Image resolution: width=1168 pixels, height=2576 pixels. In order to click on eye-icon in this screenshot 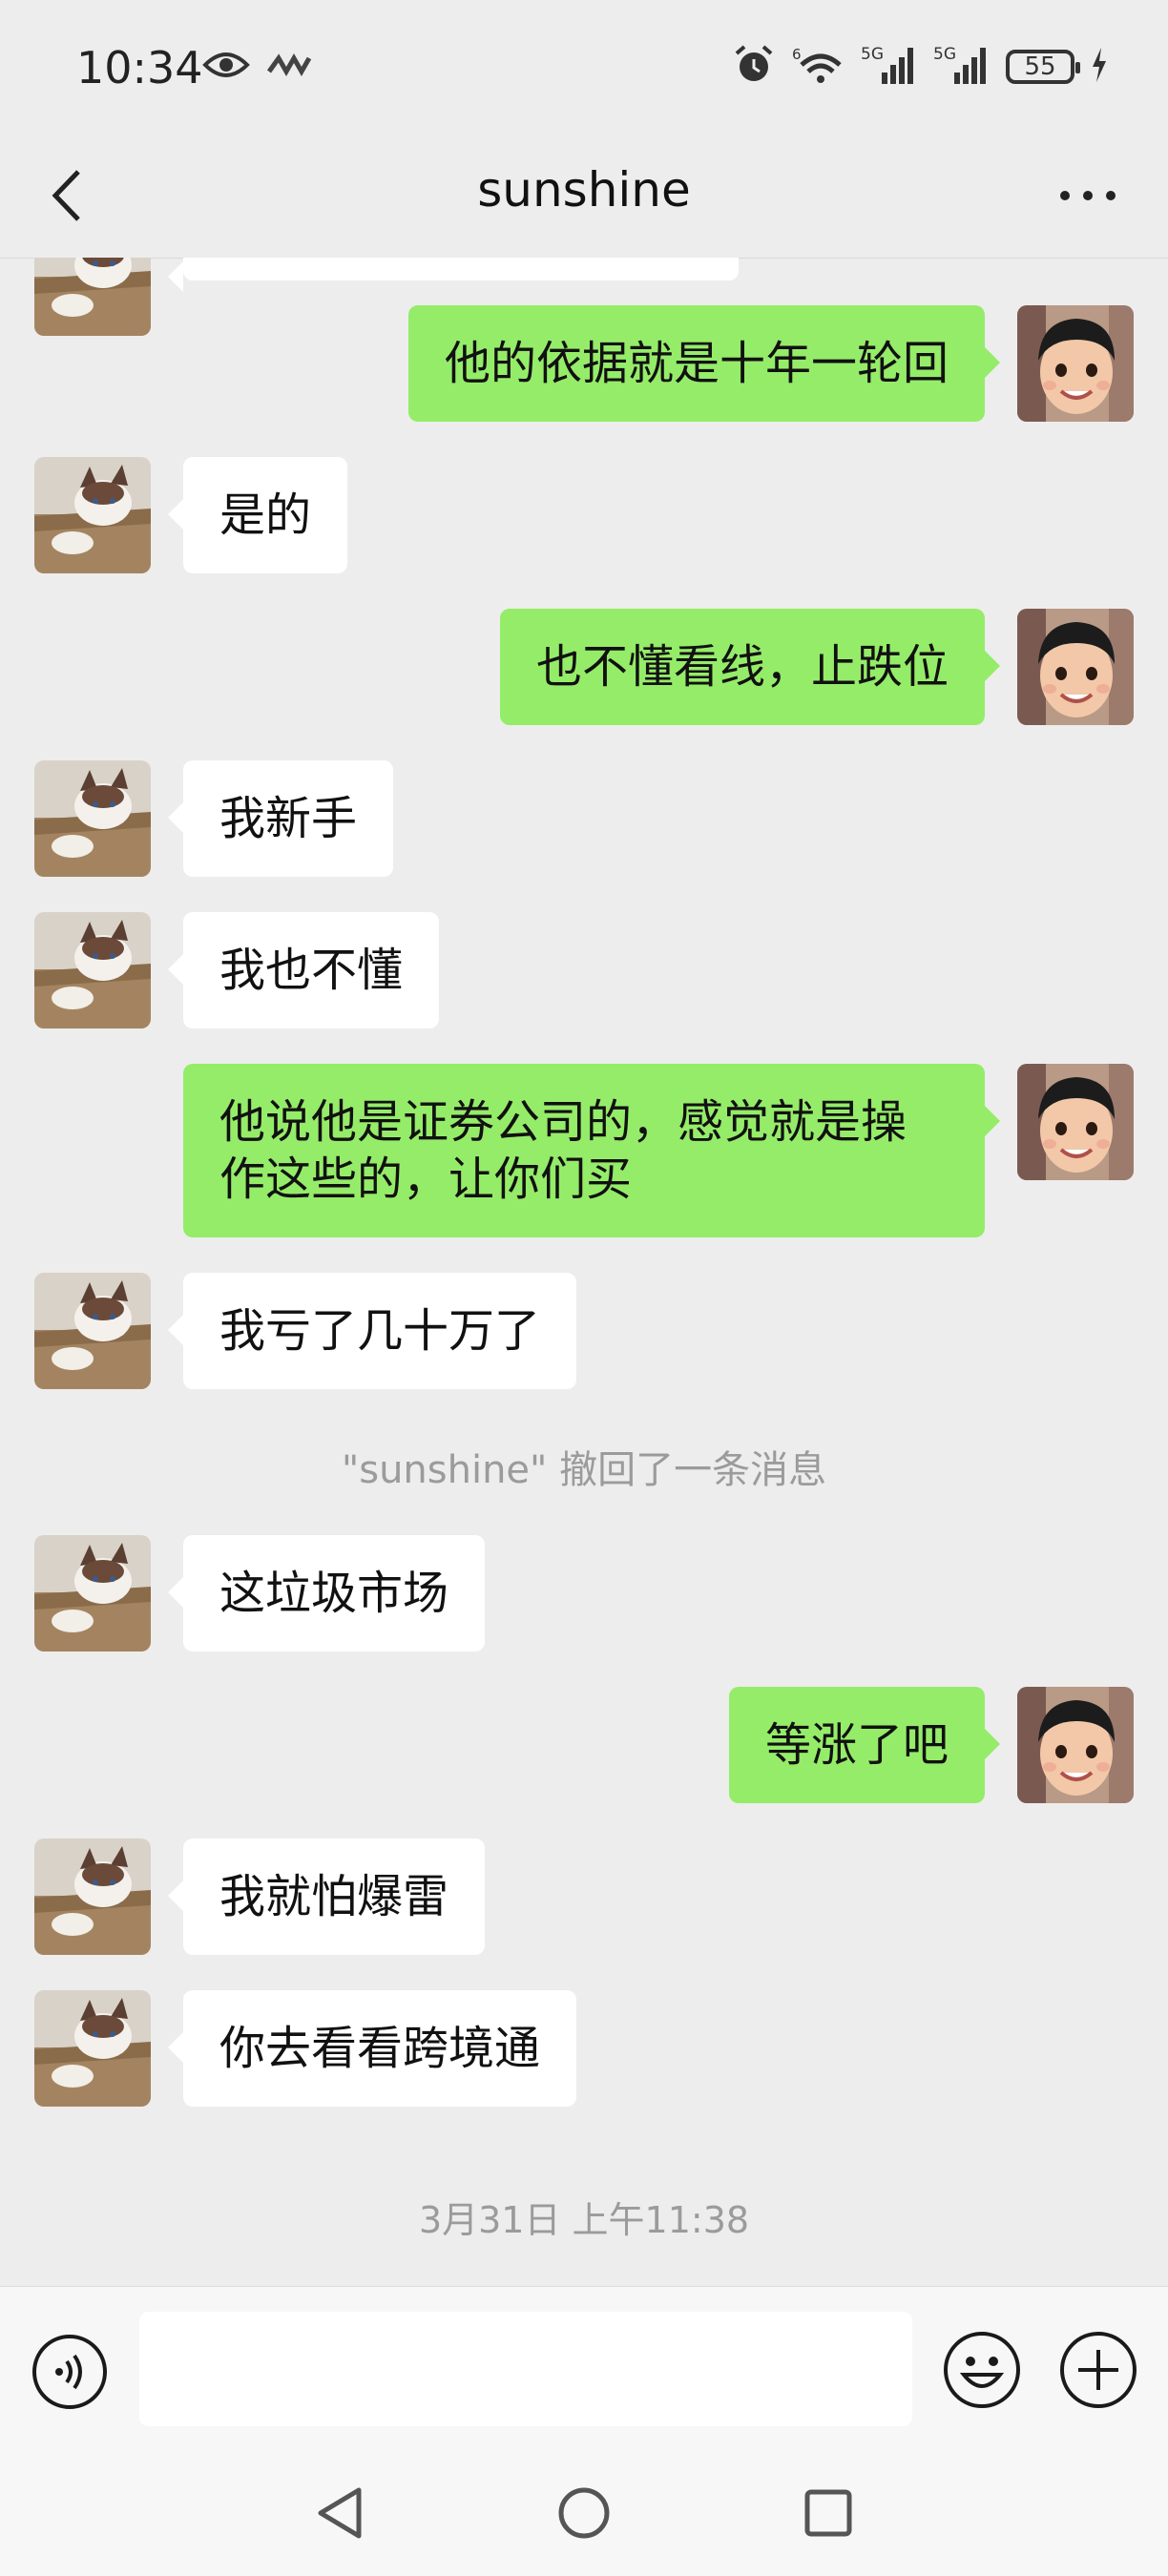, I will do `click(226, 67)`.